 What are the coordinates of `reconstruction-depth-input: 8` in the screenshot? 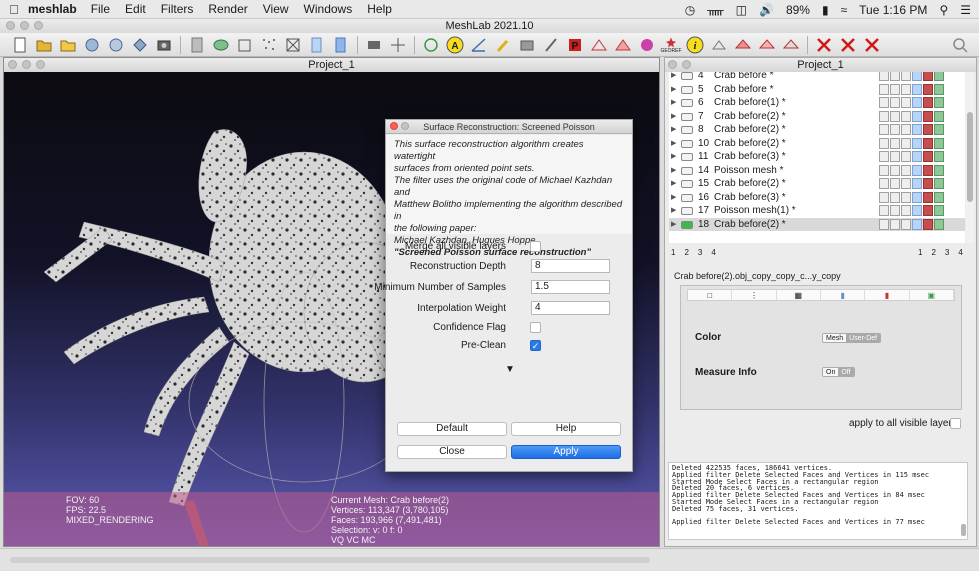 It's located at (570, 266).